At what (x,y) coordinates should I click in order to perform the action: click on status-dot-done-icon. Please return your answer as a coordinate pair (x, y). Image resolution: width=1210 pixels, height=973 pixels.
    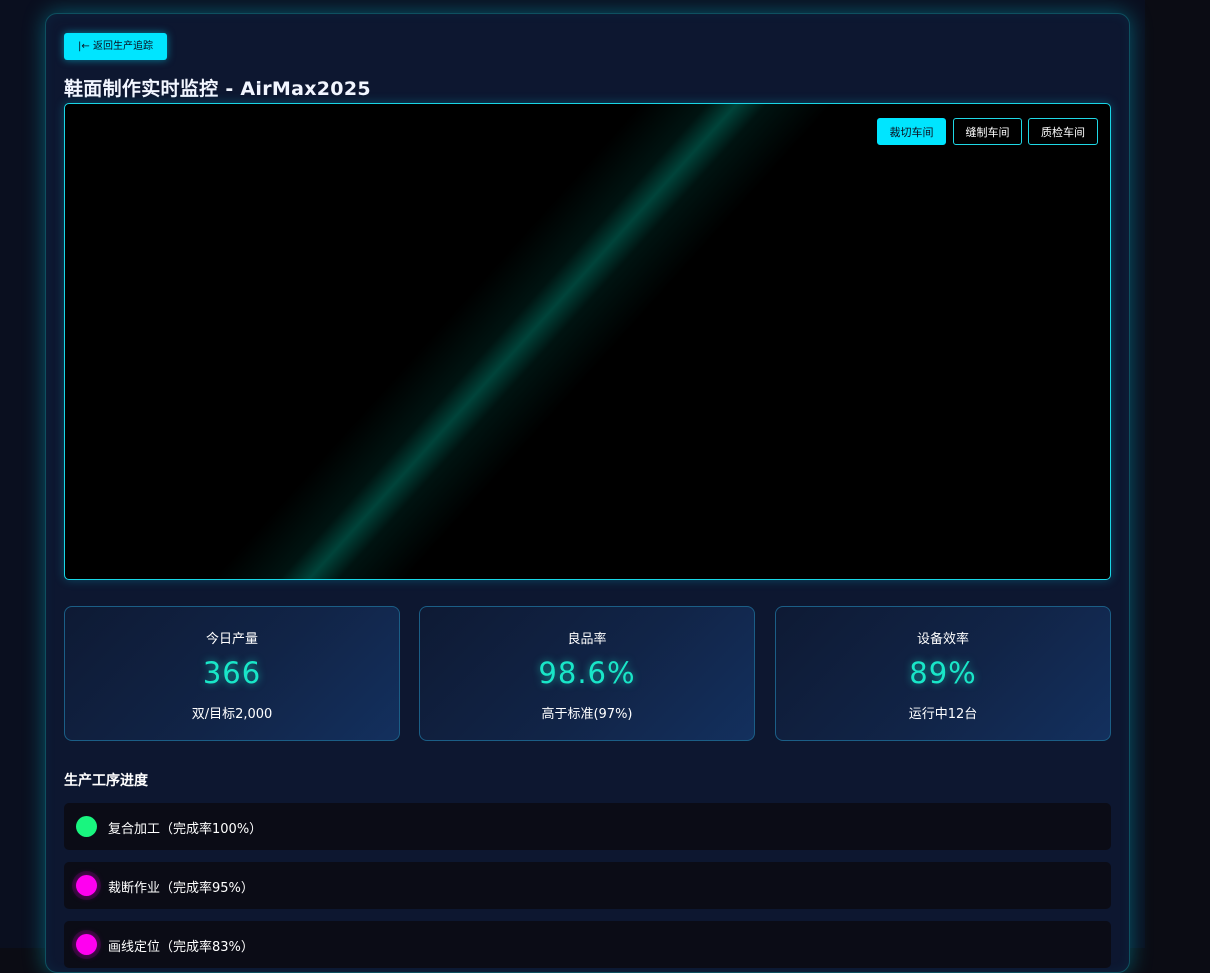
    Looking at the image, I should click on (86, 826).